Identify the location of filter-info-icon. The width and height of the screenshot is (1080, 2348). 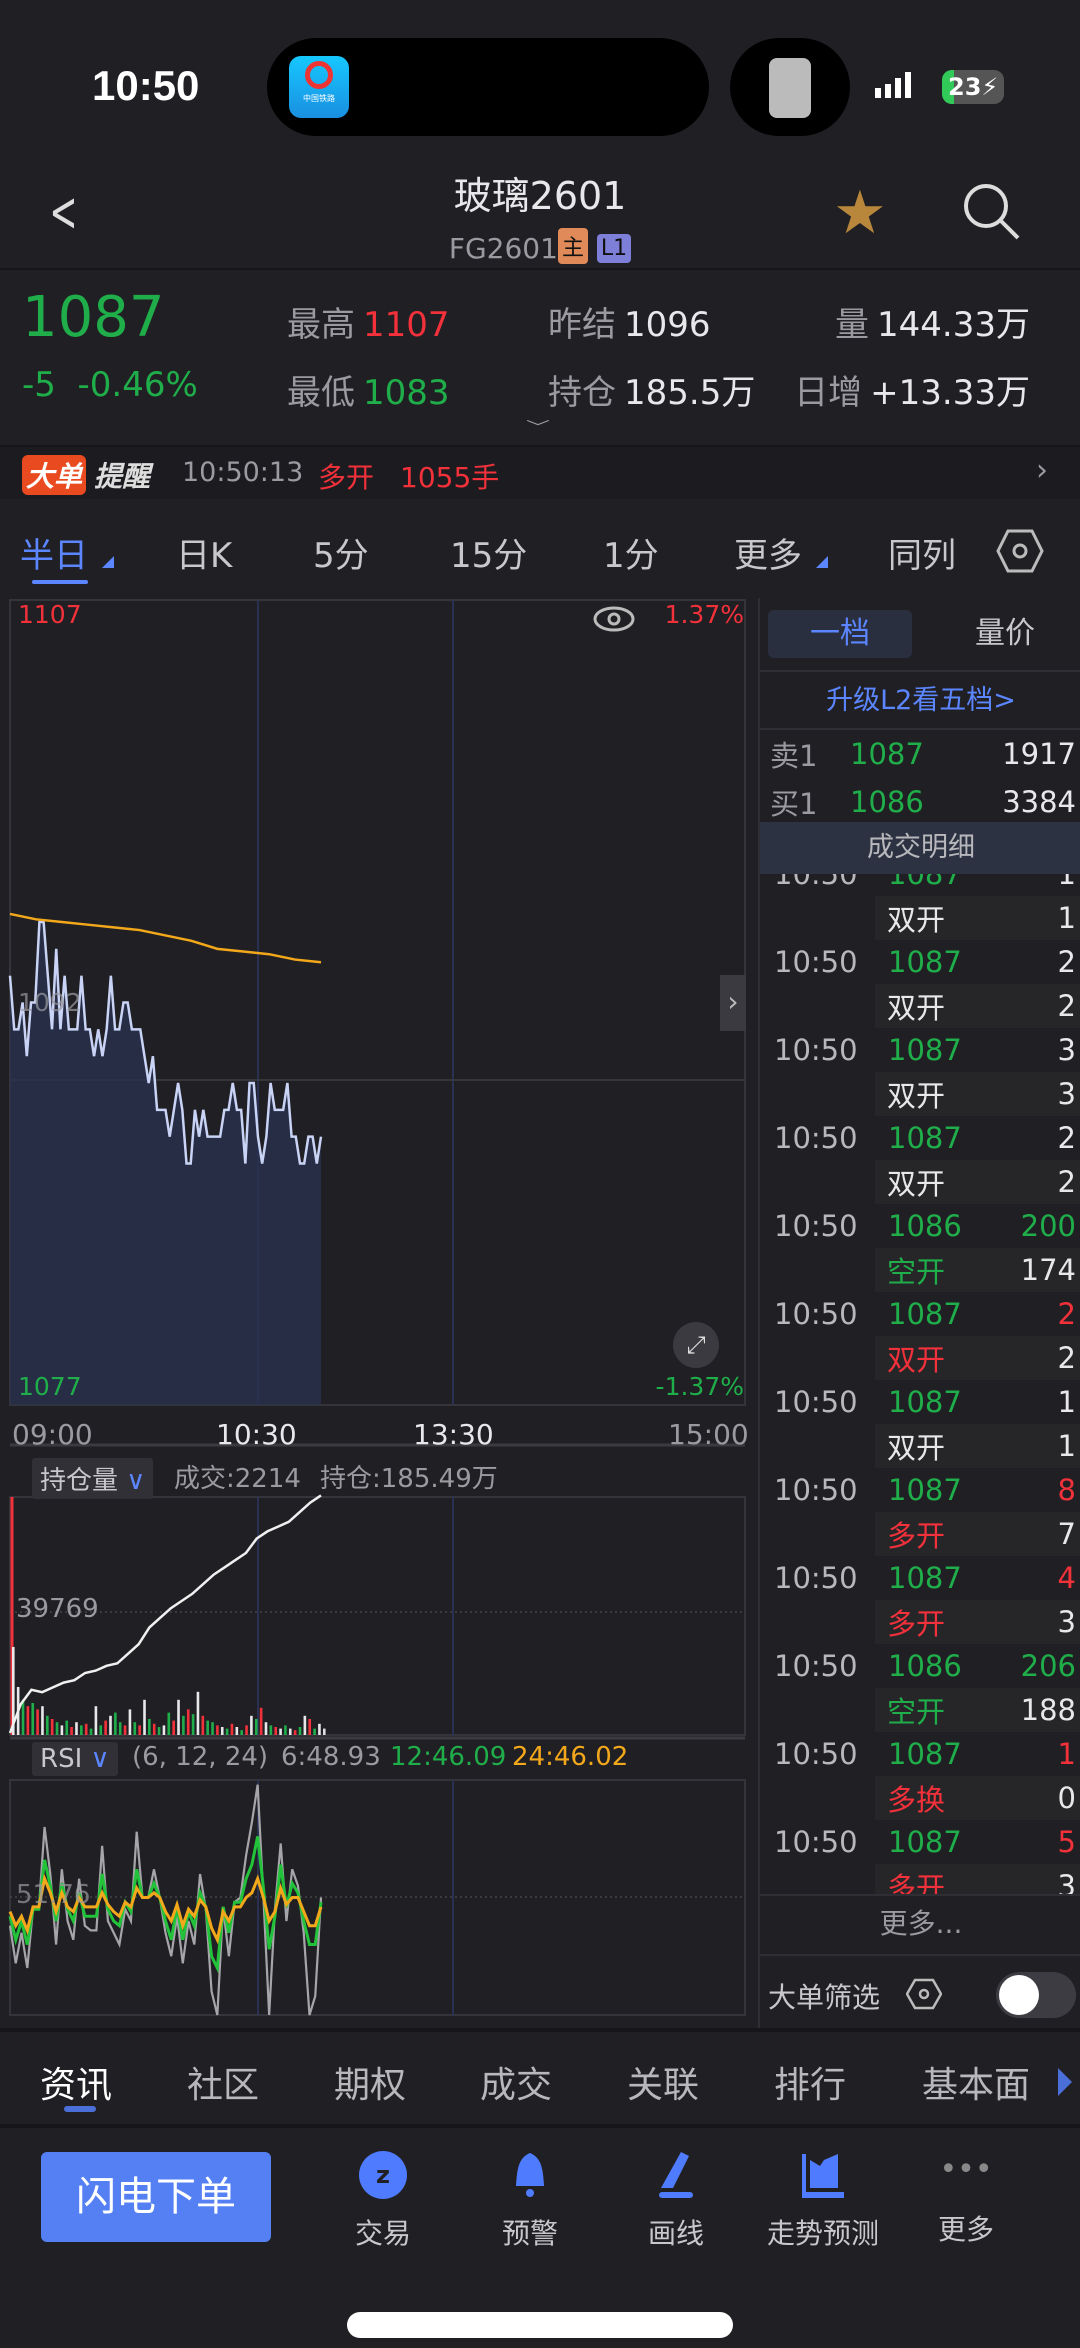
(924, 1994).